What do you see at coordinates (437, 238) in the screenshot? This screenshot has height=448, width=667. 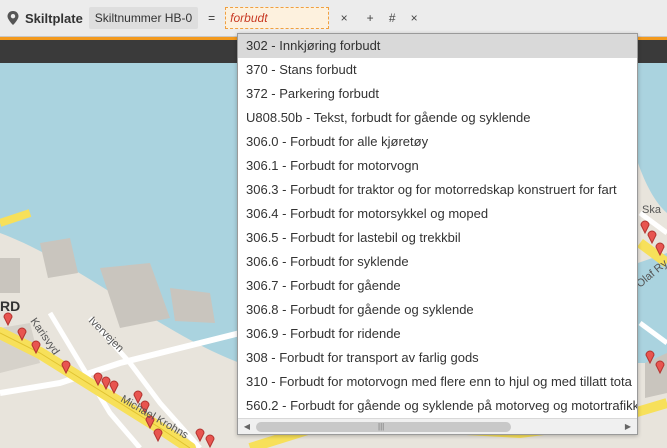 I see `list-item: 306.5 - Forbudt for lastebil og trekkbil` at bounding box center [437, 238].